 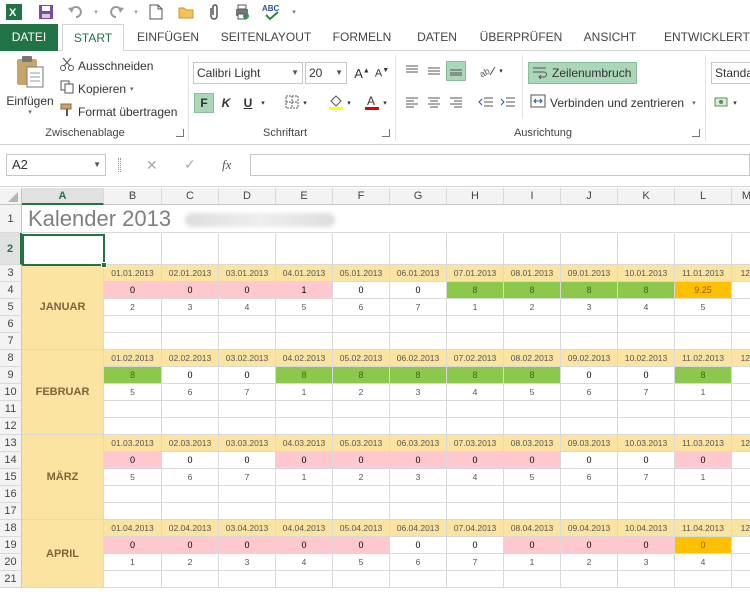 I want to click on date-cell: 07.01.2013, so click(x=475, y=273).